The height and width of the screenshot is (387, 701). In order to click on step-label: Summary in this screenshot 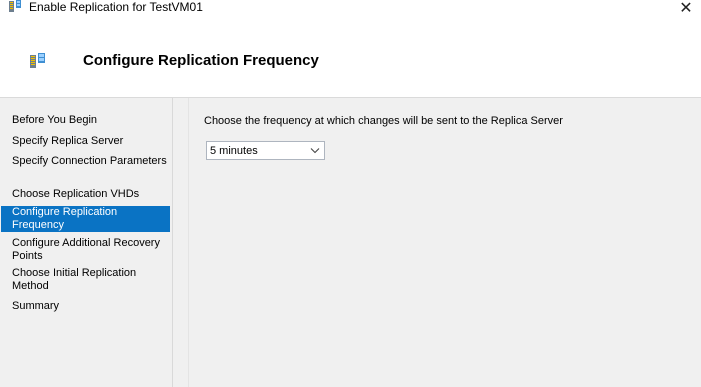, I will do `click(36, 306)`.